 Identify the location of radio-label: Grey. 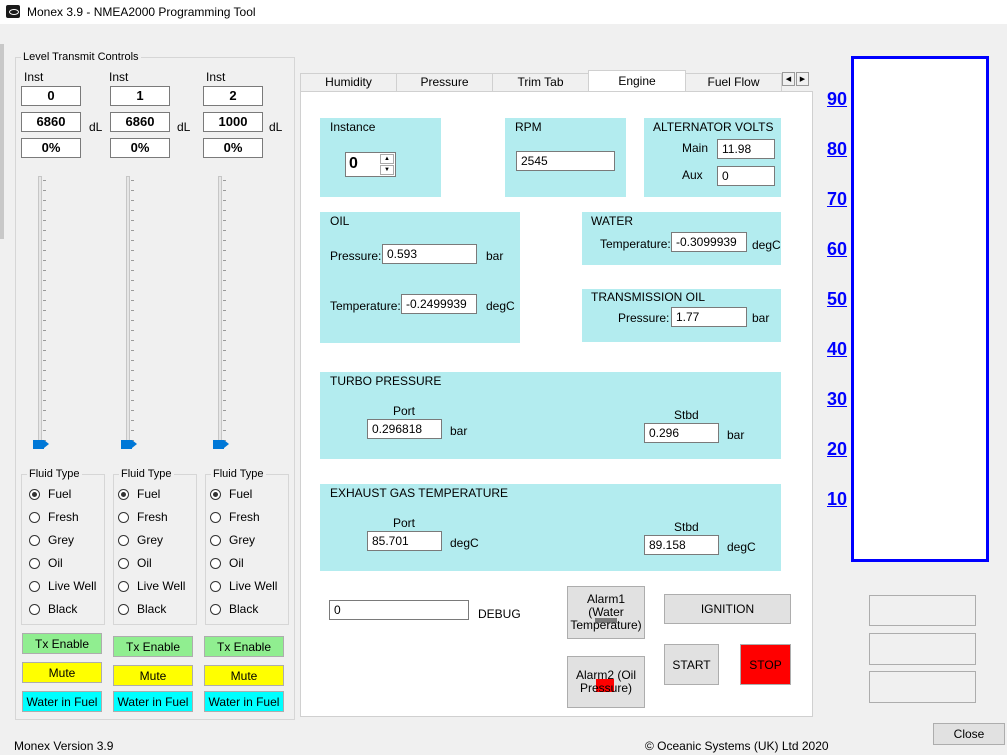
(242, 540).